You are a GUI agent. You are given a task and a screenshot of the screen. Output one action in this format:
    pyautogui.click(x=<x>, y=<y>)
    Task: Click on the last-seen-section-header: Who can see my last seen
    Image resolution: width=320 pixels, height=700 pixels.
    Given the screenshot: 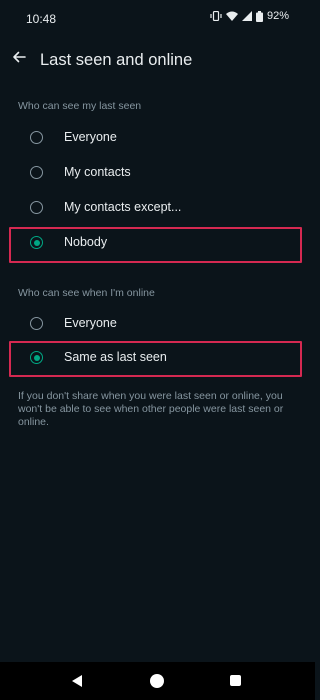 What is the action you would take?
    pyautogui.click(x=80, y=106)
    